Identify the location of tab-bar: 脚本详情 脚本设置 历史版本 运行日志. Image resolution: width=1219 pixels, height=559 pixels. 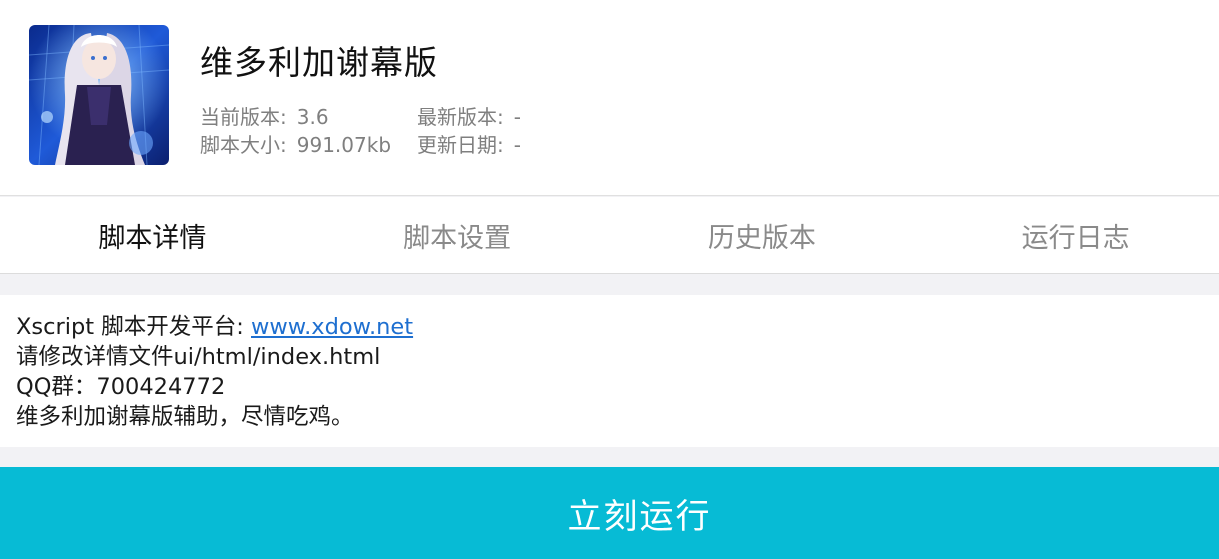
(609, 235).